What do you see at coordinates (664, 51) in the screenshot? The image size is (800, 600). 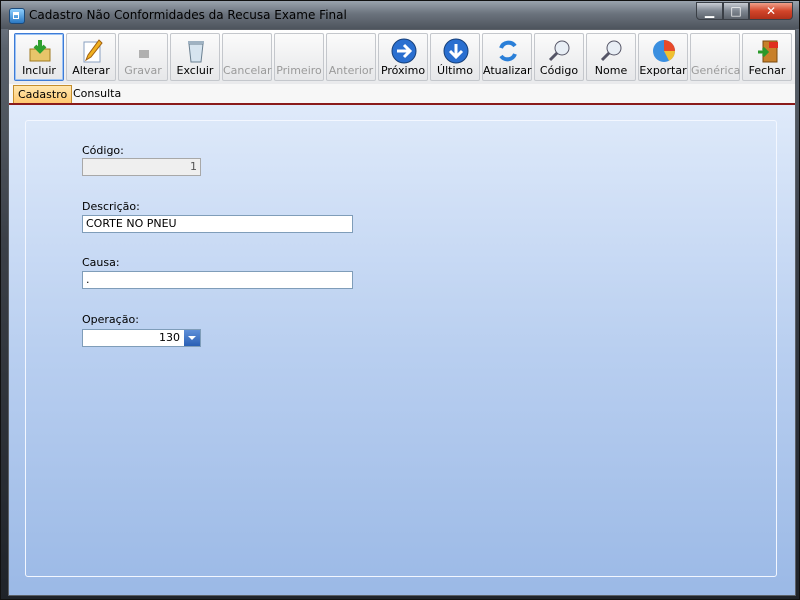 I see `export-chart-icon` at bounding box center [664, 51].